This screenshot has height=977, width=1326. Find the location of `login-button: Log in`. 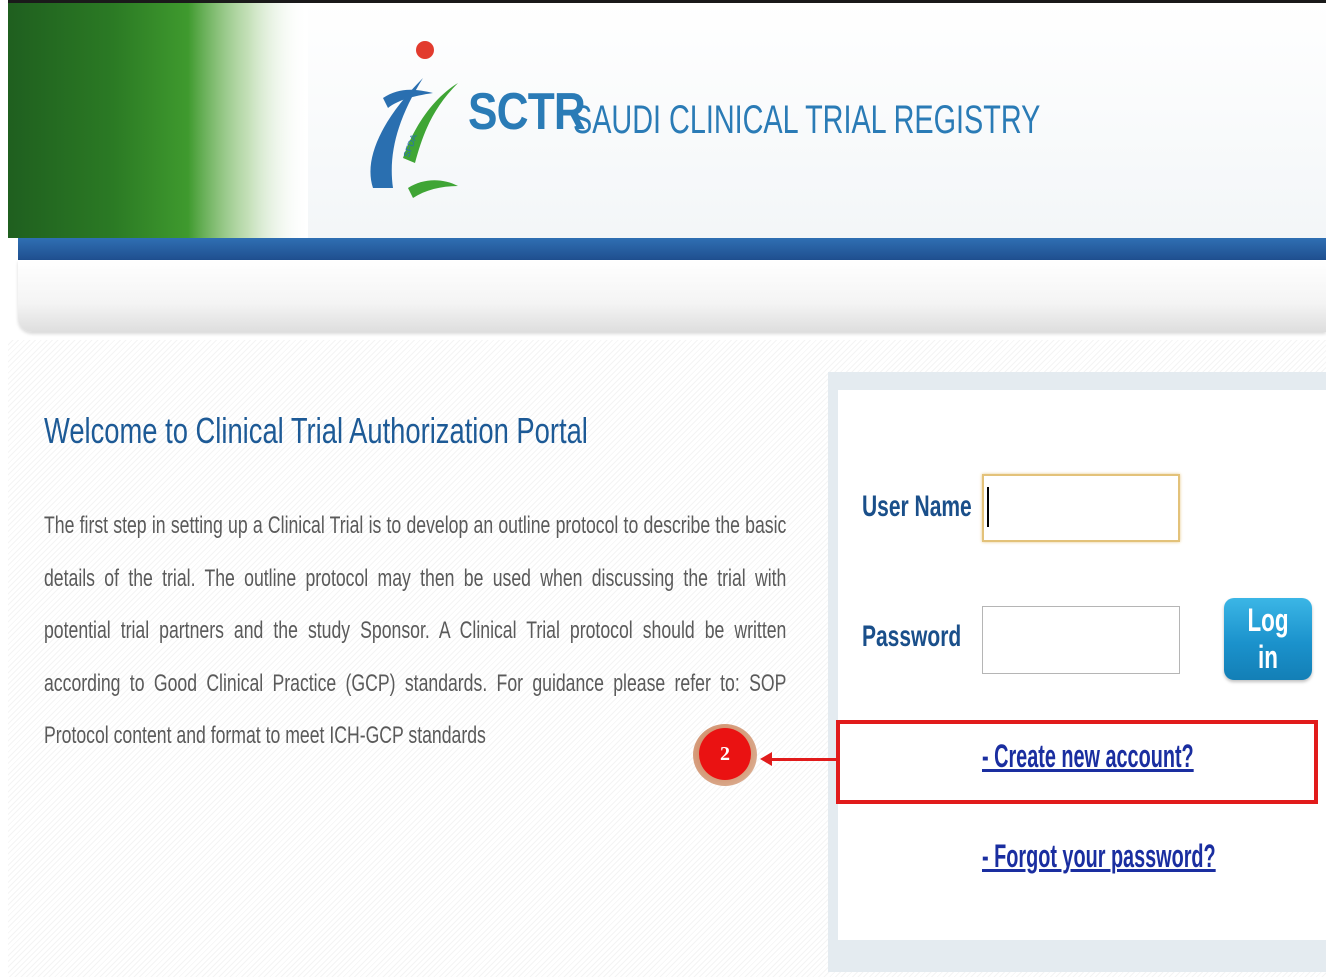

login-button: Log in is located at coordinates (1268, 639).